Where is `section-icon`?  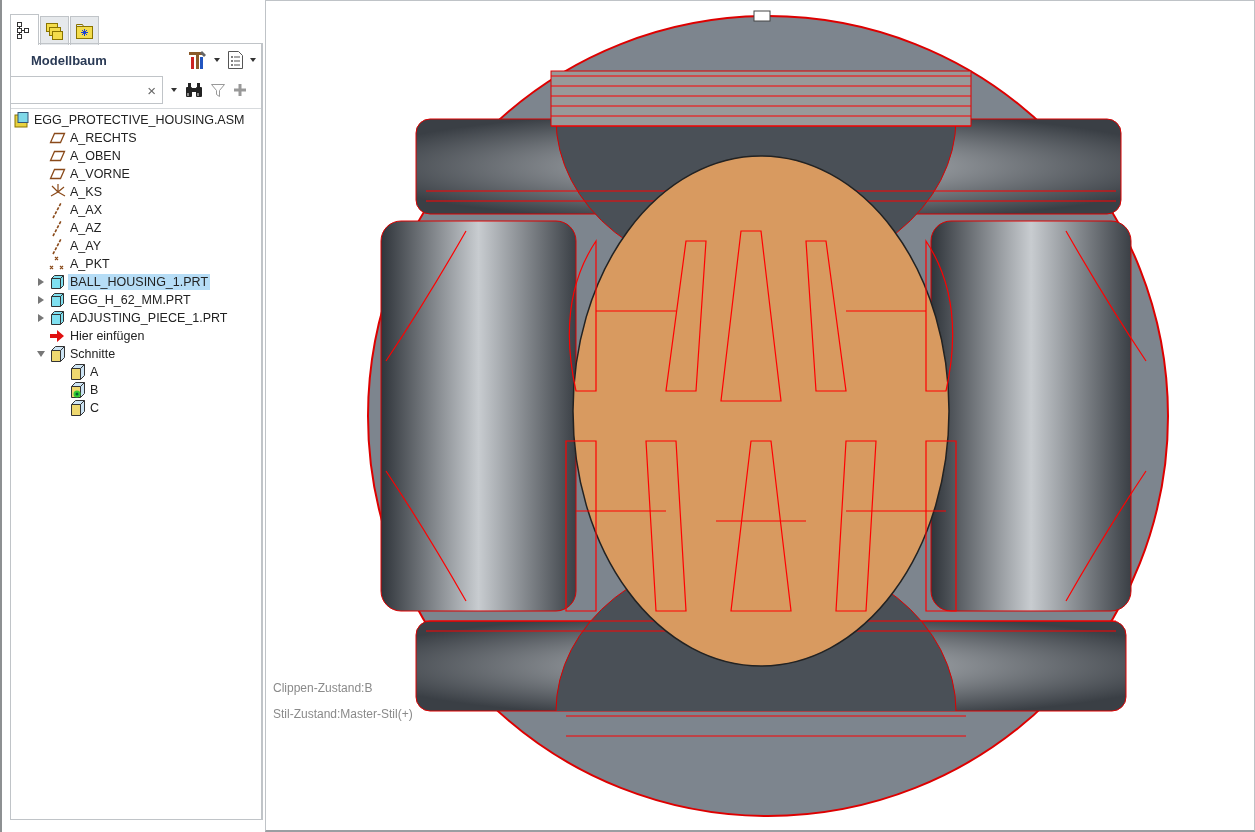
section-icon is located at coordinates (58, 354).